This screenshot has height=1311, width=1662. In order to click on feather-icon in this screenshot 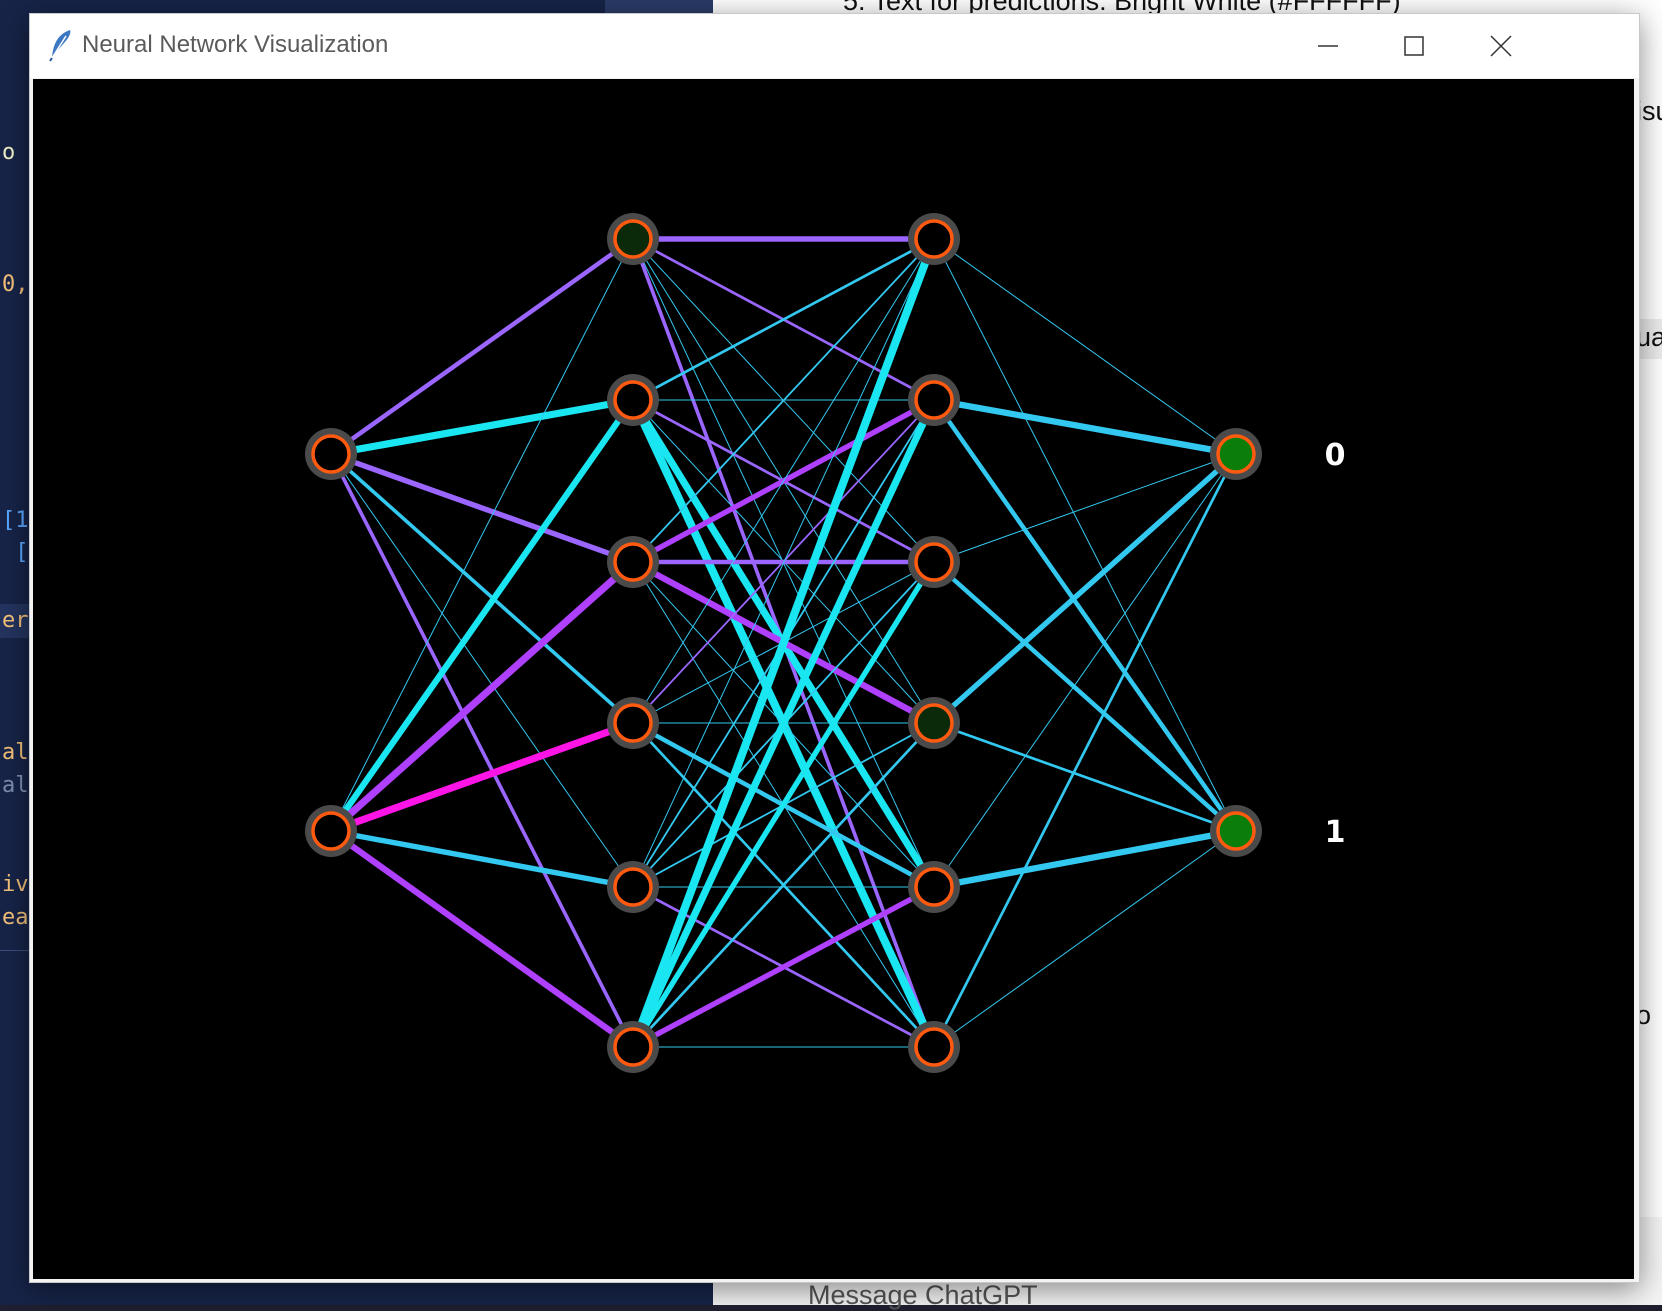, I will do `click(61, 45)`.